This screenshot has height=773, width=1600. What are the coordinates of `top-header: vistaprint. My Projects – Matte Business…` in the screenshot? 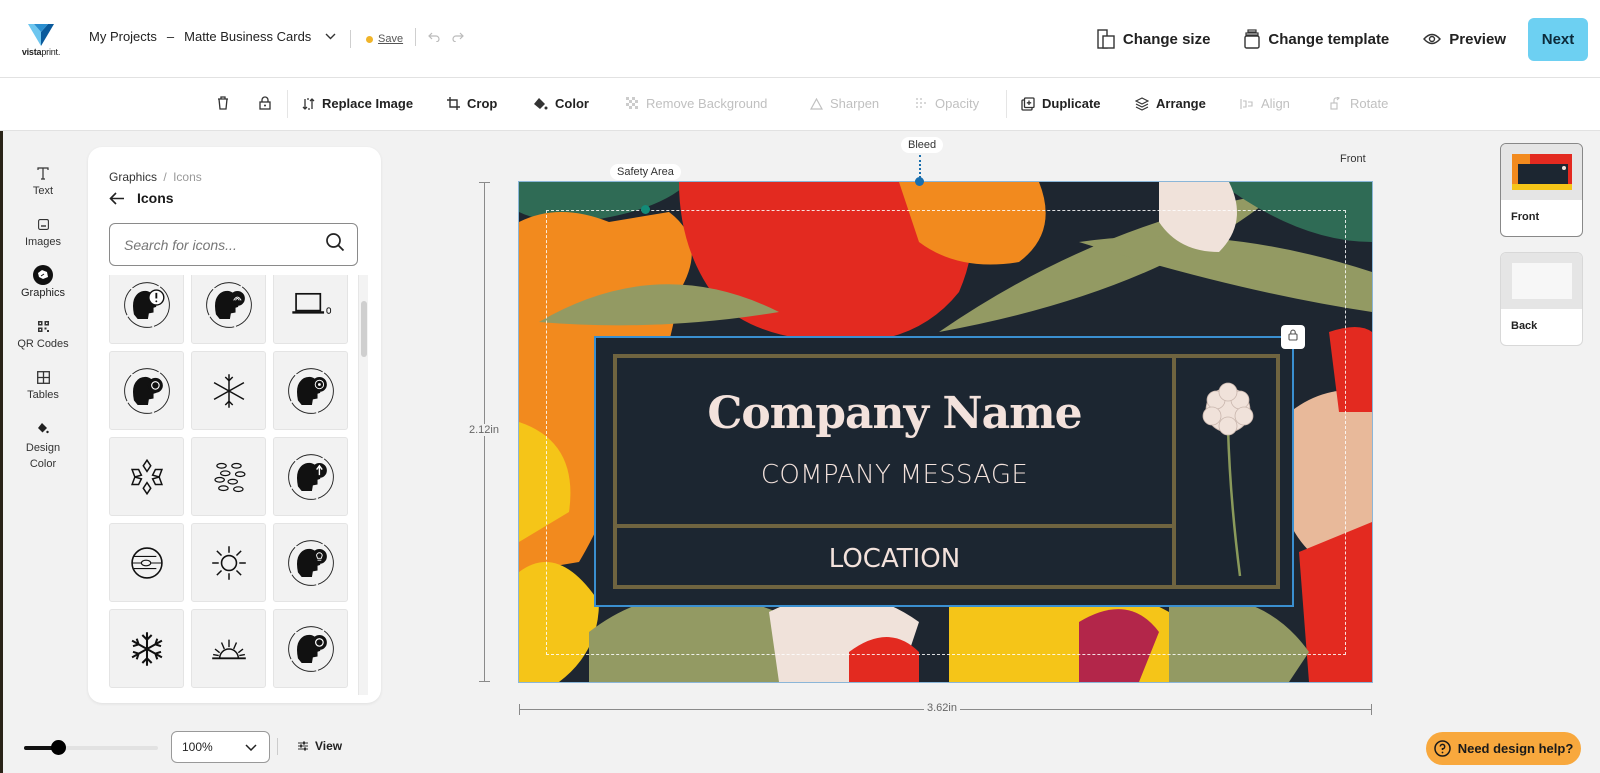 It's located at (800, 39).